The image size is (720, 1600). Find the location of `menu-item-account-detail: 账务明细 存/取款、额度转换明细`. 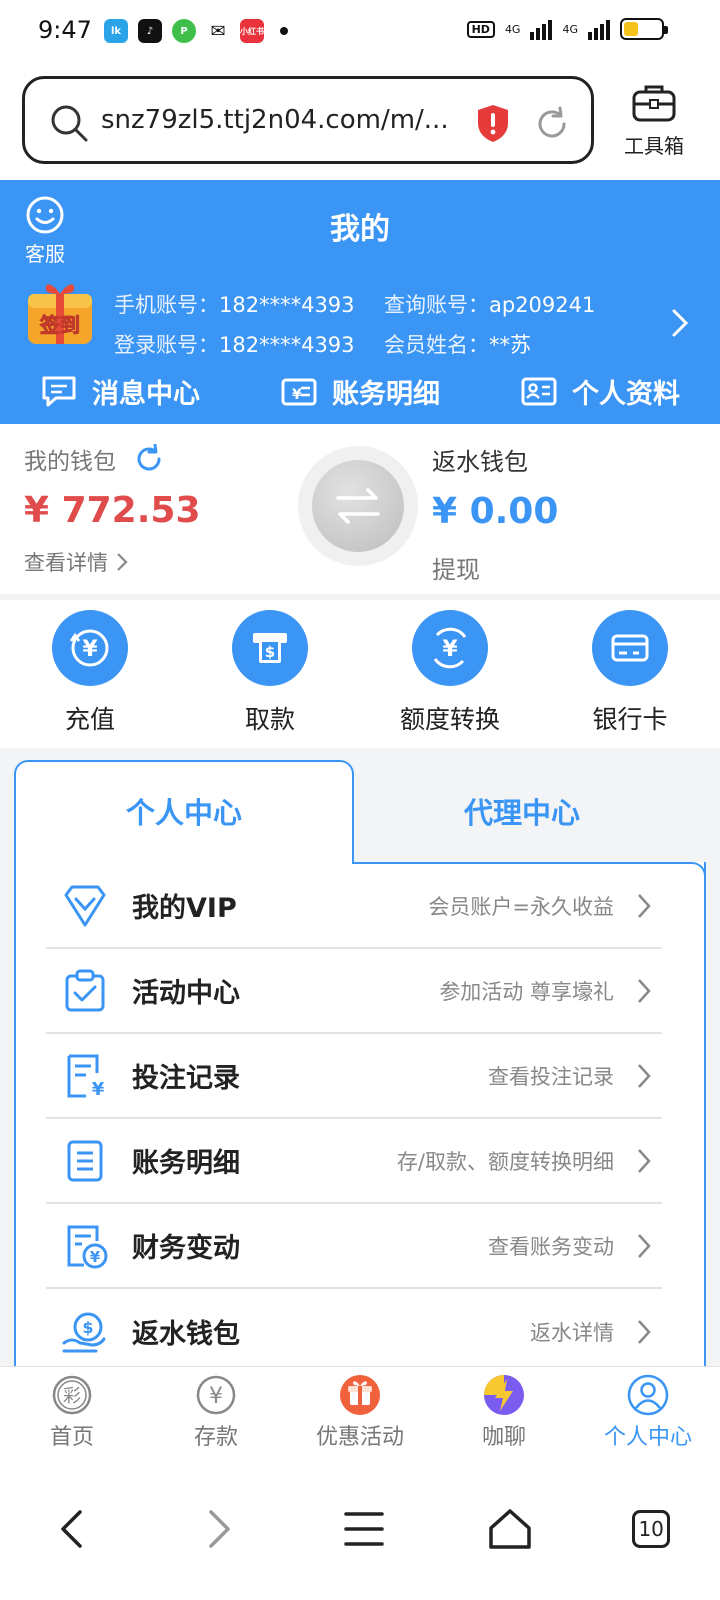

menu-item-account-detail: 账务明细 存/取款、额度转换明细 is located at coordinates (354, 1161).